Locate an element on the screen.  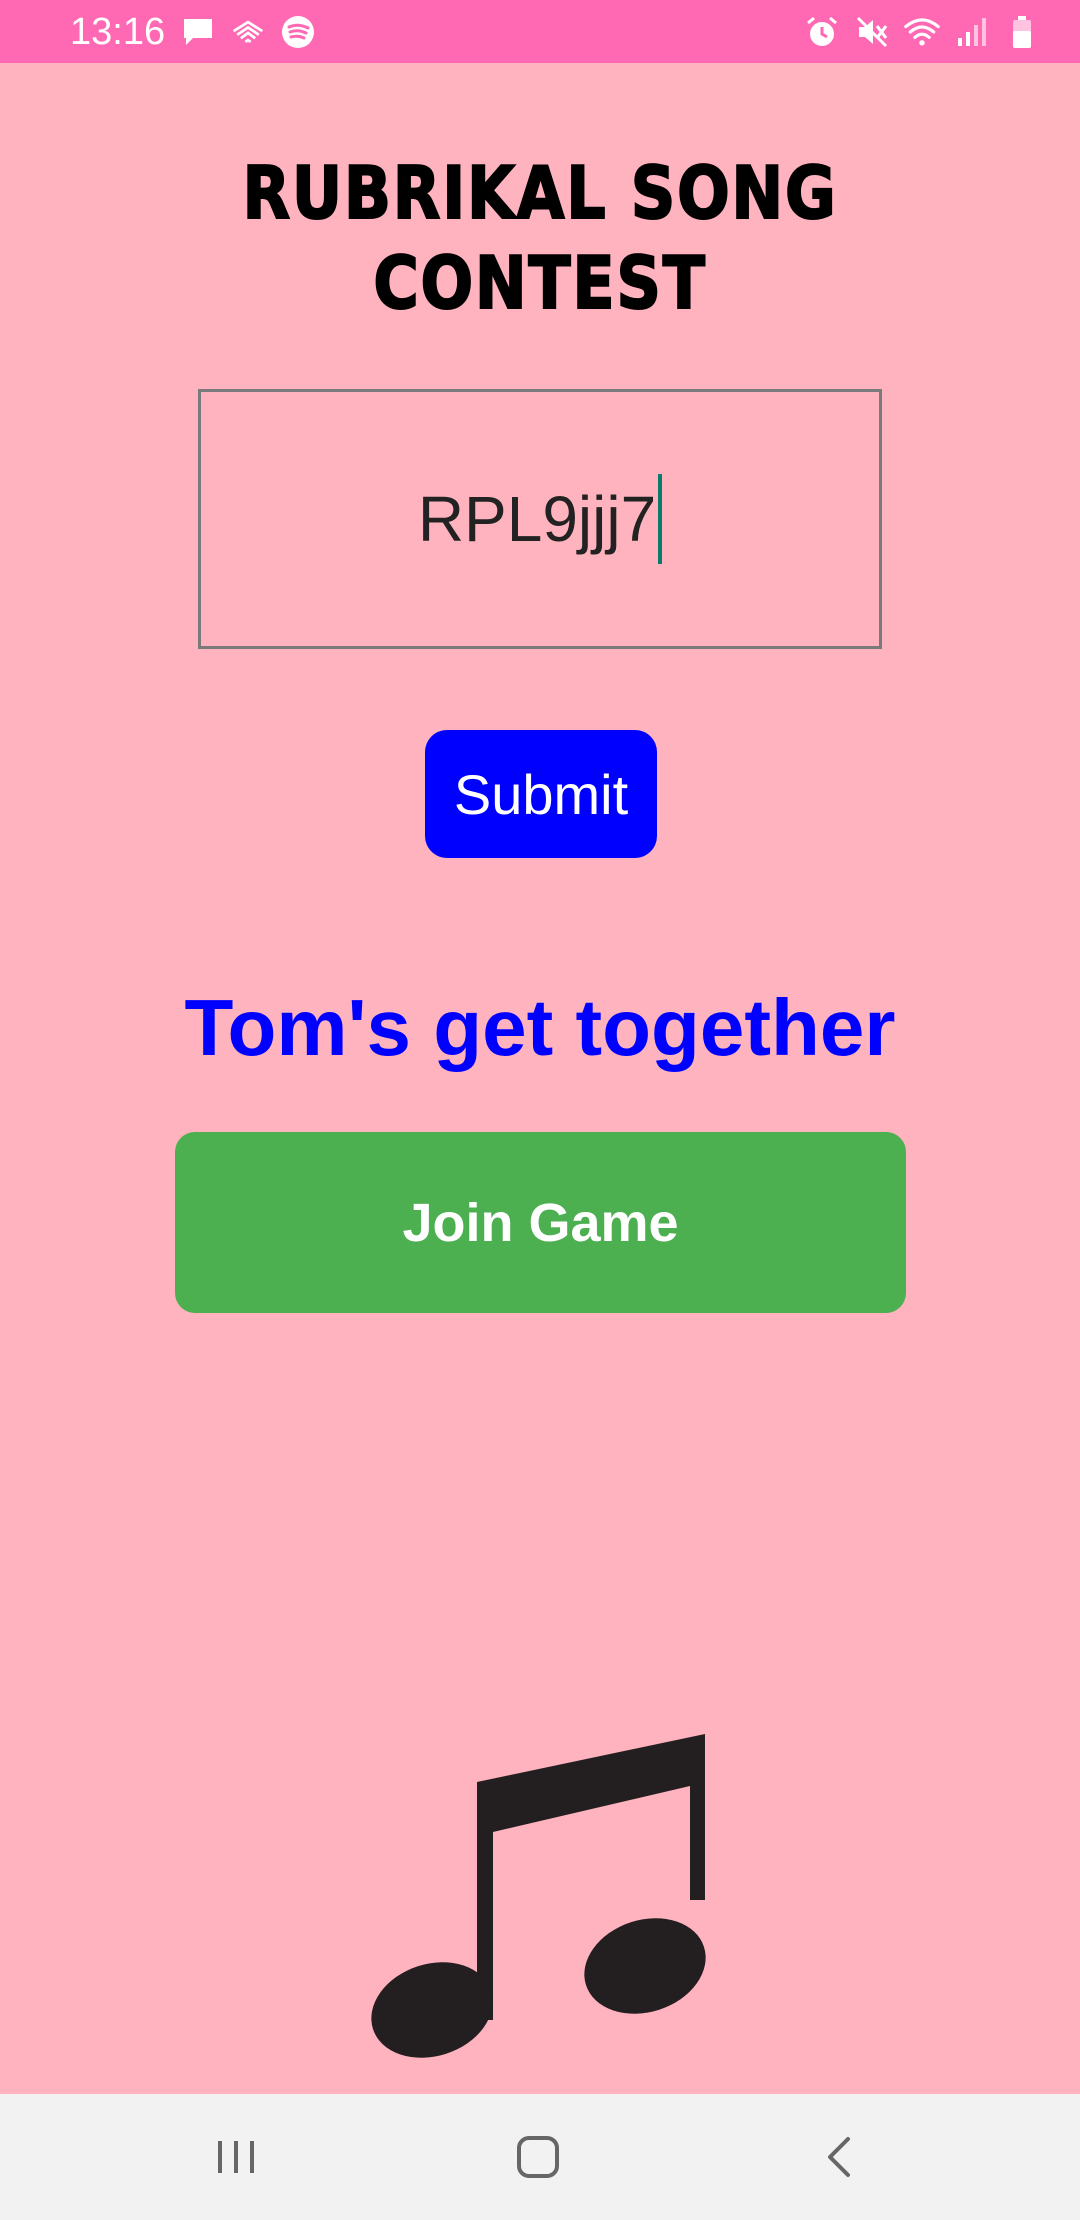
wifi-icon is located at coordinates (922, 32).